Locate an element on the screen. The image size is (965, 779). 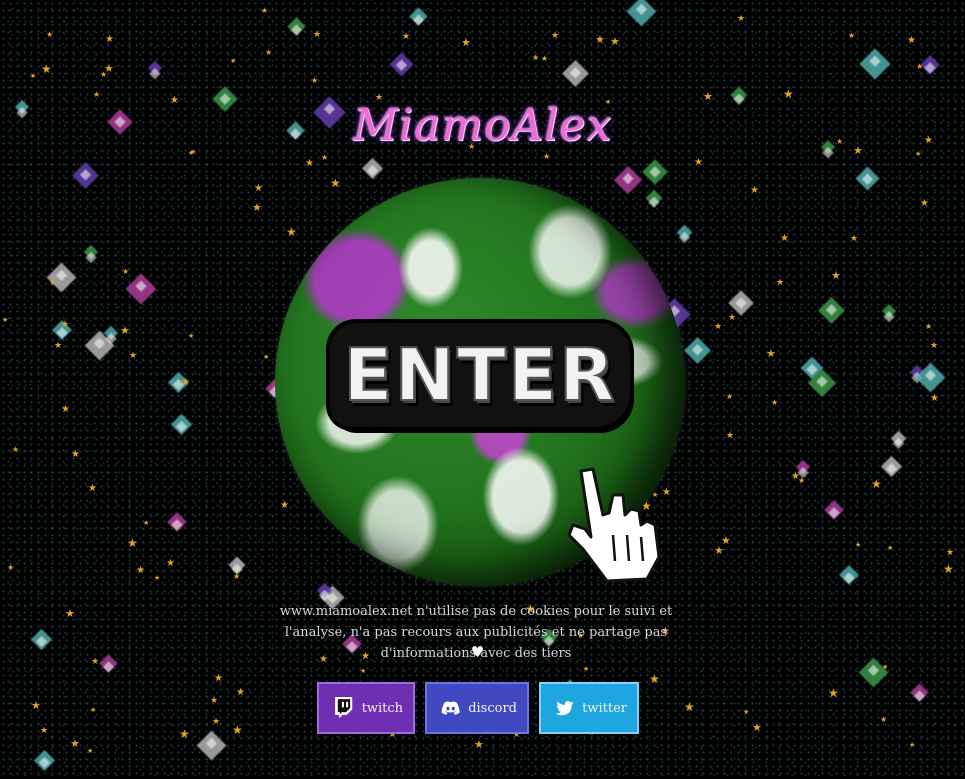
twitch-button: twitch is located at coordinates (366, 708).